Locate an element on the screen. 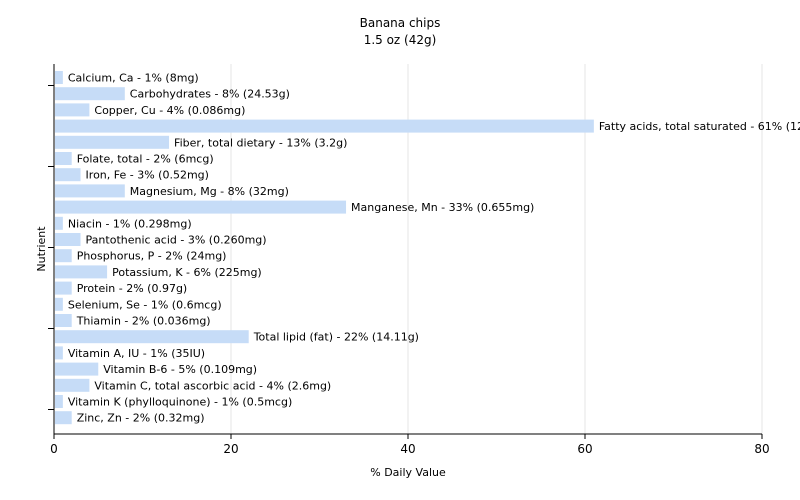  bar-label-21: Zinc, Zn - 2% (0.32mg) is located at coordinates (141, 418).